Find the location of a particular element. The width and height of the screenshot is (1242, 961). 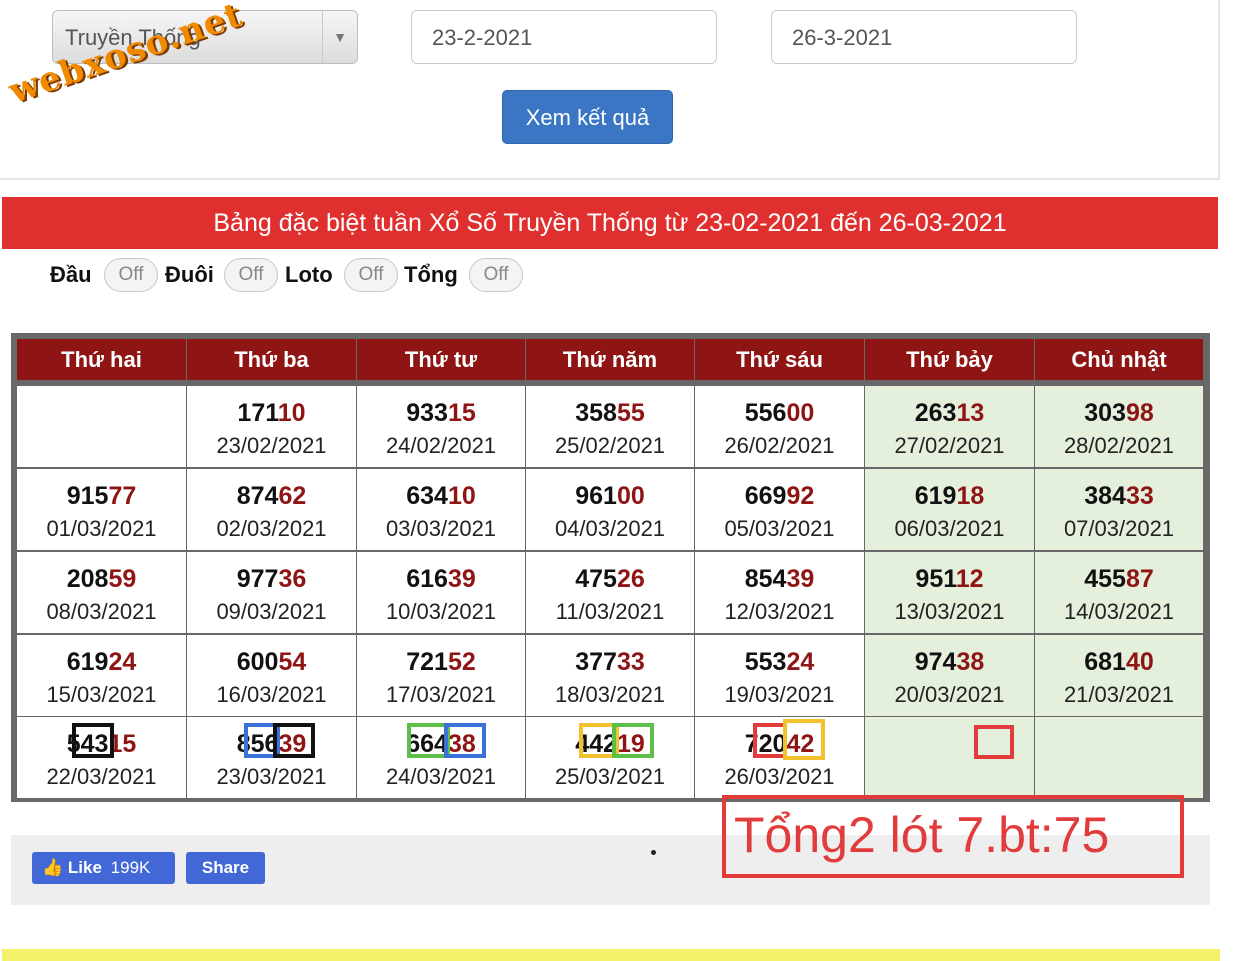

result-number: 55600 is located at coordinates (779, 413).